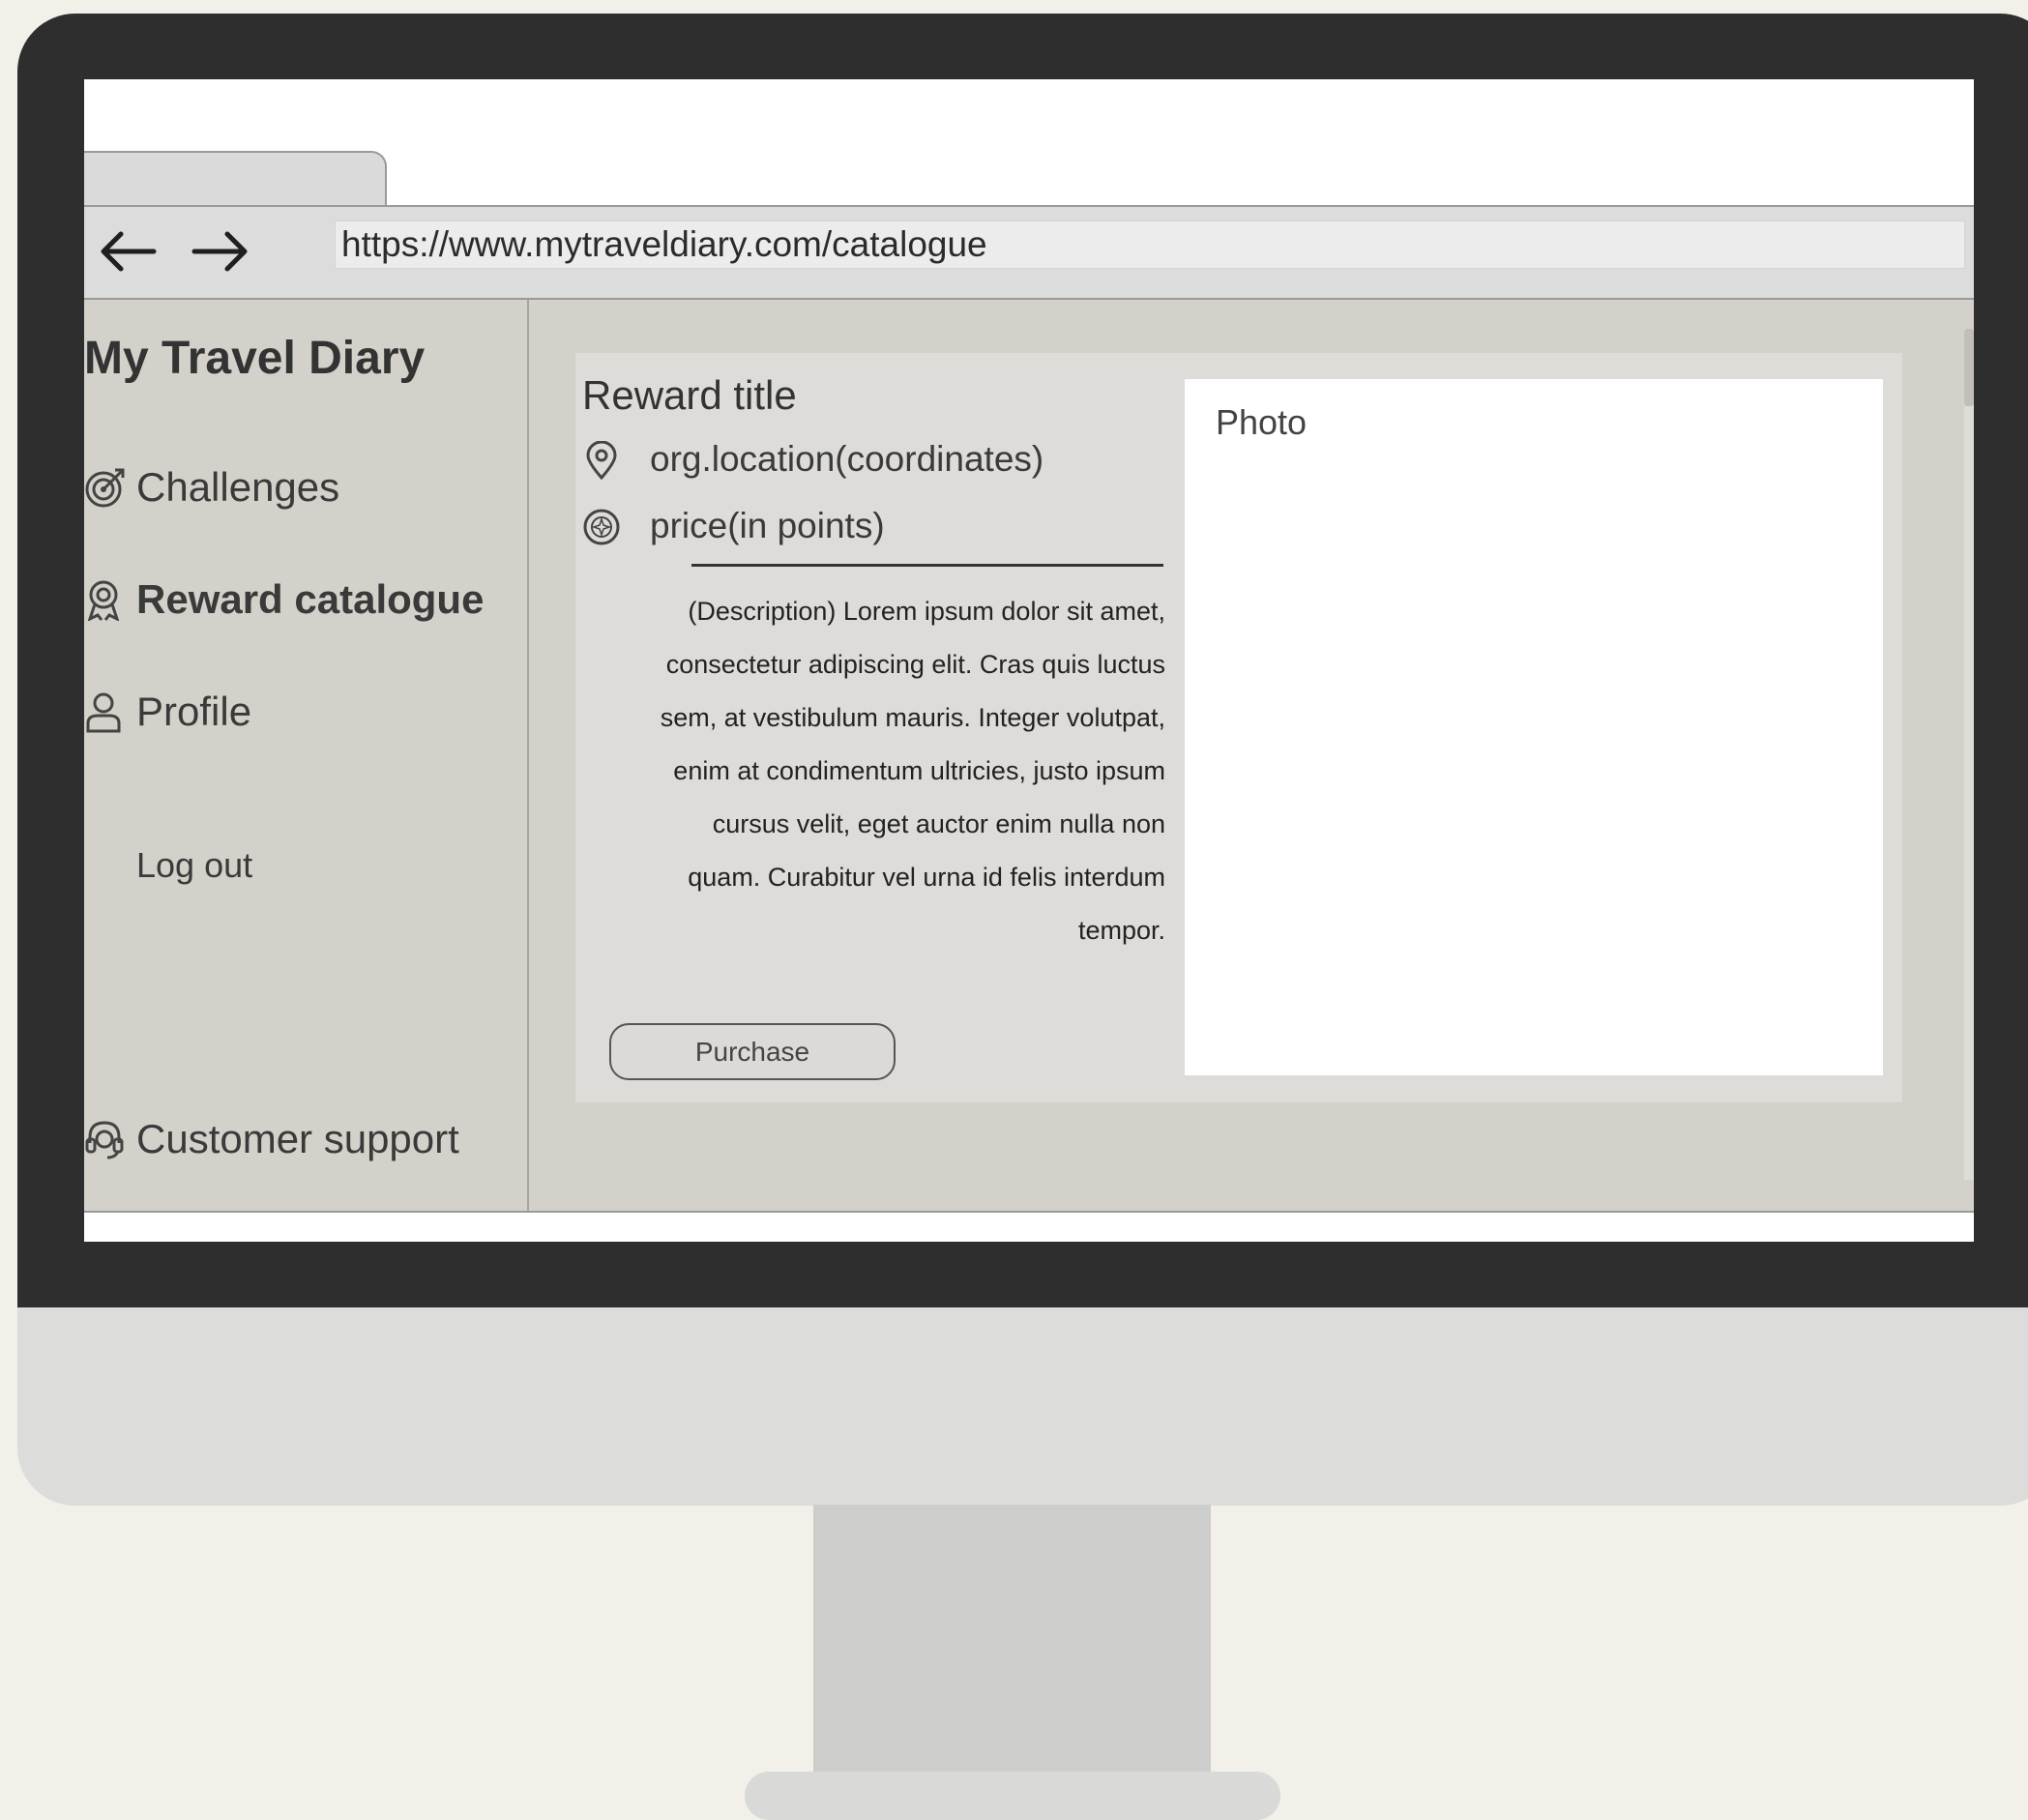 This screenshot has width=2028, height=1820. I want to click on forward-arrow-icon, so click(221, 252).